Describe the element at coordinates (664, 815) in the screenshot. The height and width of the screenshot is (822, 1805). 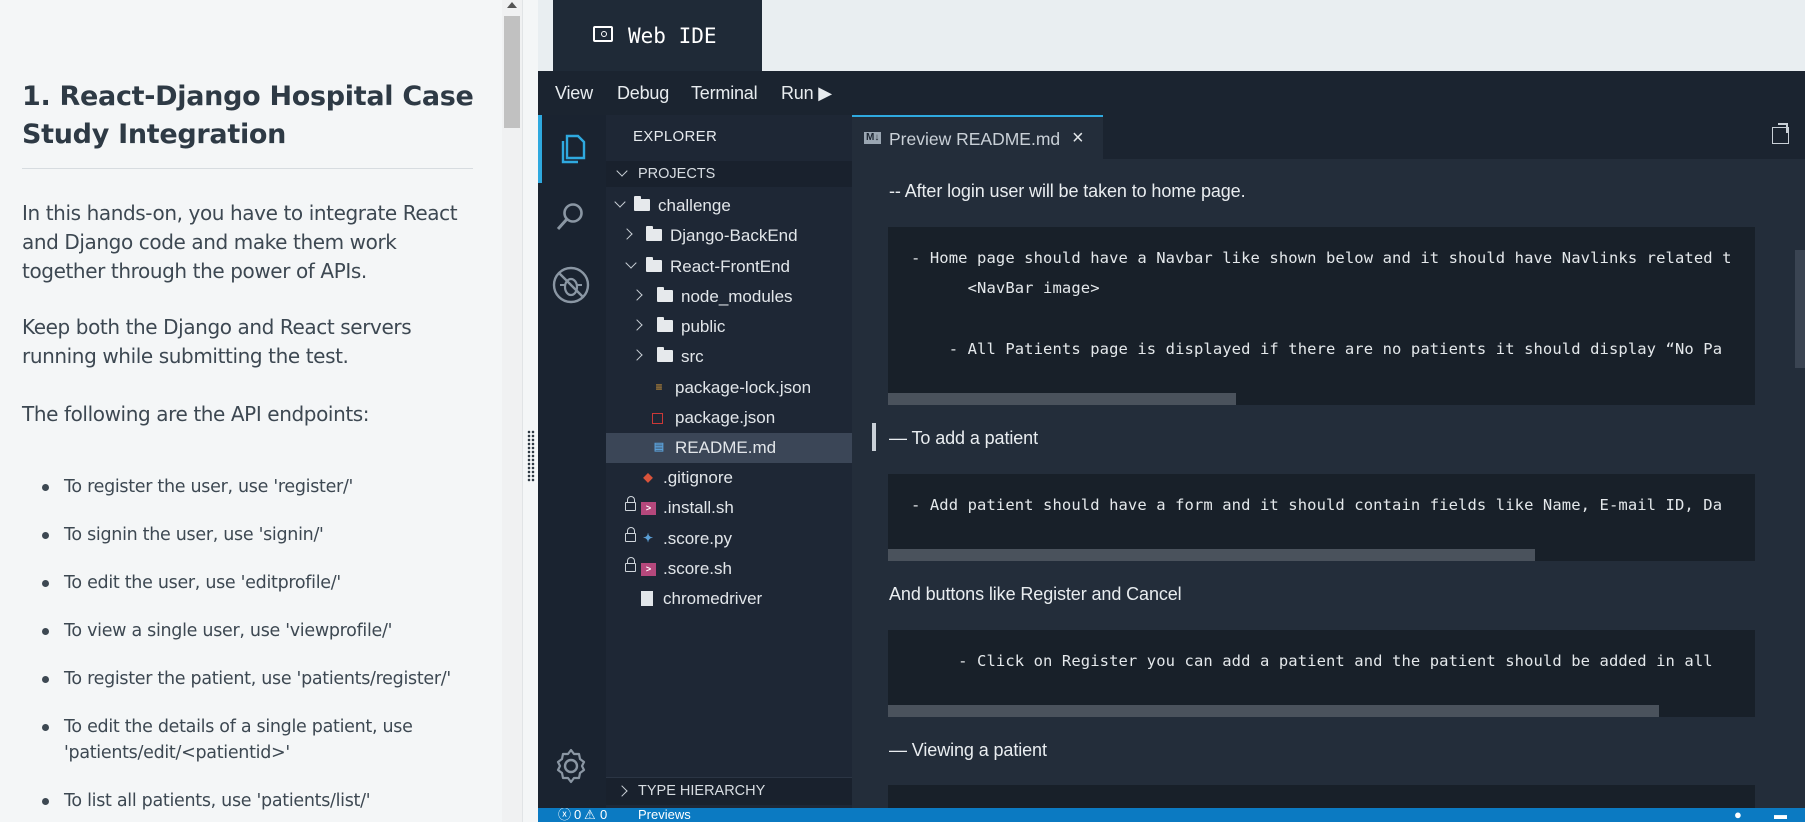
I see `previews-label: Previews` at that location.